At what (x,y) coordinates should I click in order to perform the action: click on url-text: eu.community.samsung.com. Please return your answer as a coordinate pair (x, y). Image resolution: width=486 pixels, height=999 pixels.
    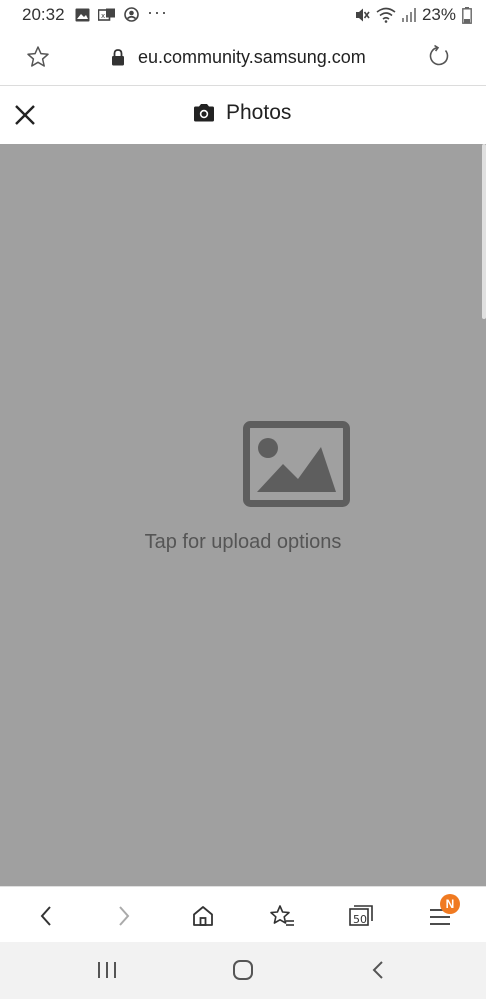
    Looking at the image, I should click on (252, 57).